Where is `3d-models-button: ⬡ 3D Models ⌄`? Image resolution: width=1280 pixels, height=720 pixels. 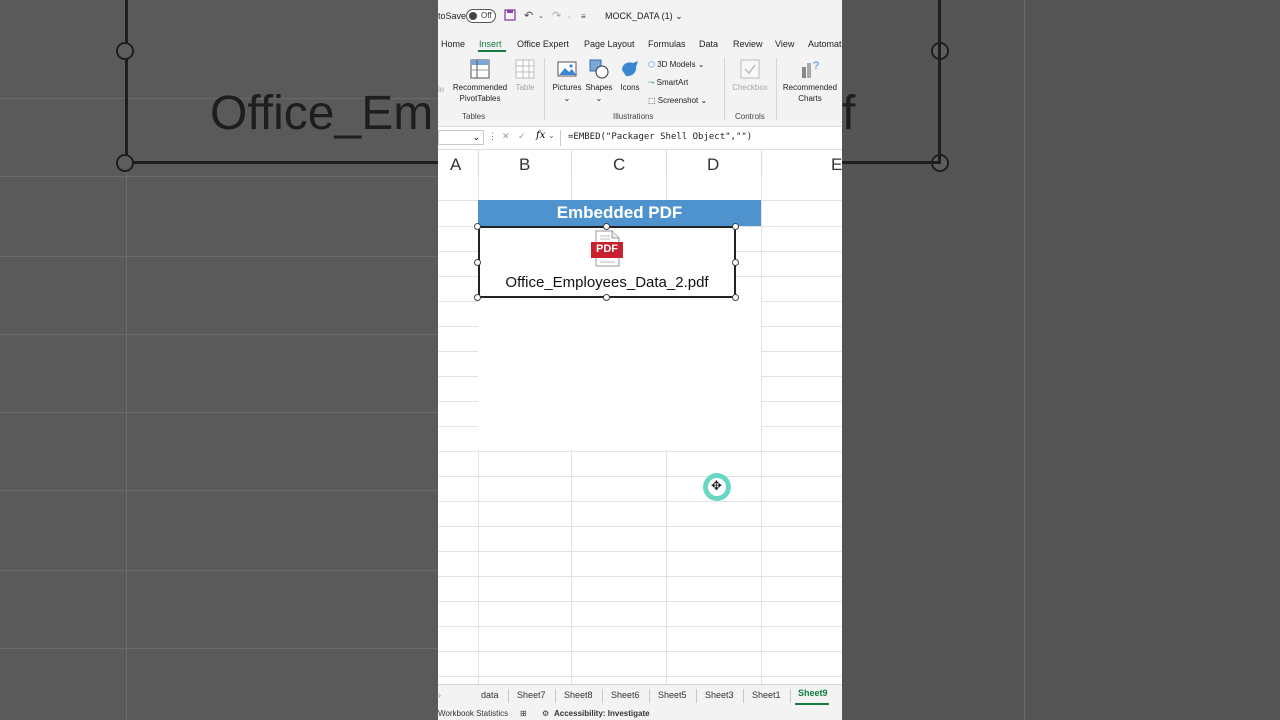
3d-models-button: ⬡ 3D Models ⌄ is located at coordinates (676, 64).